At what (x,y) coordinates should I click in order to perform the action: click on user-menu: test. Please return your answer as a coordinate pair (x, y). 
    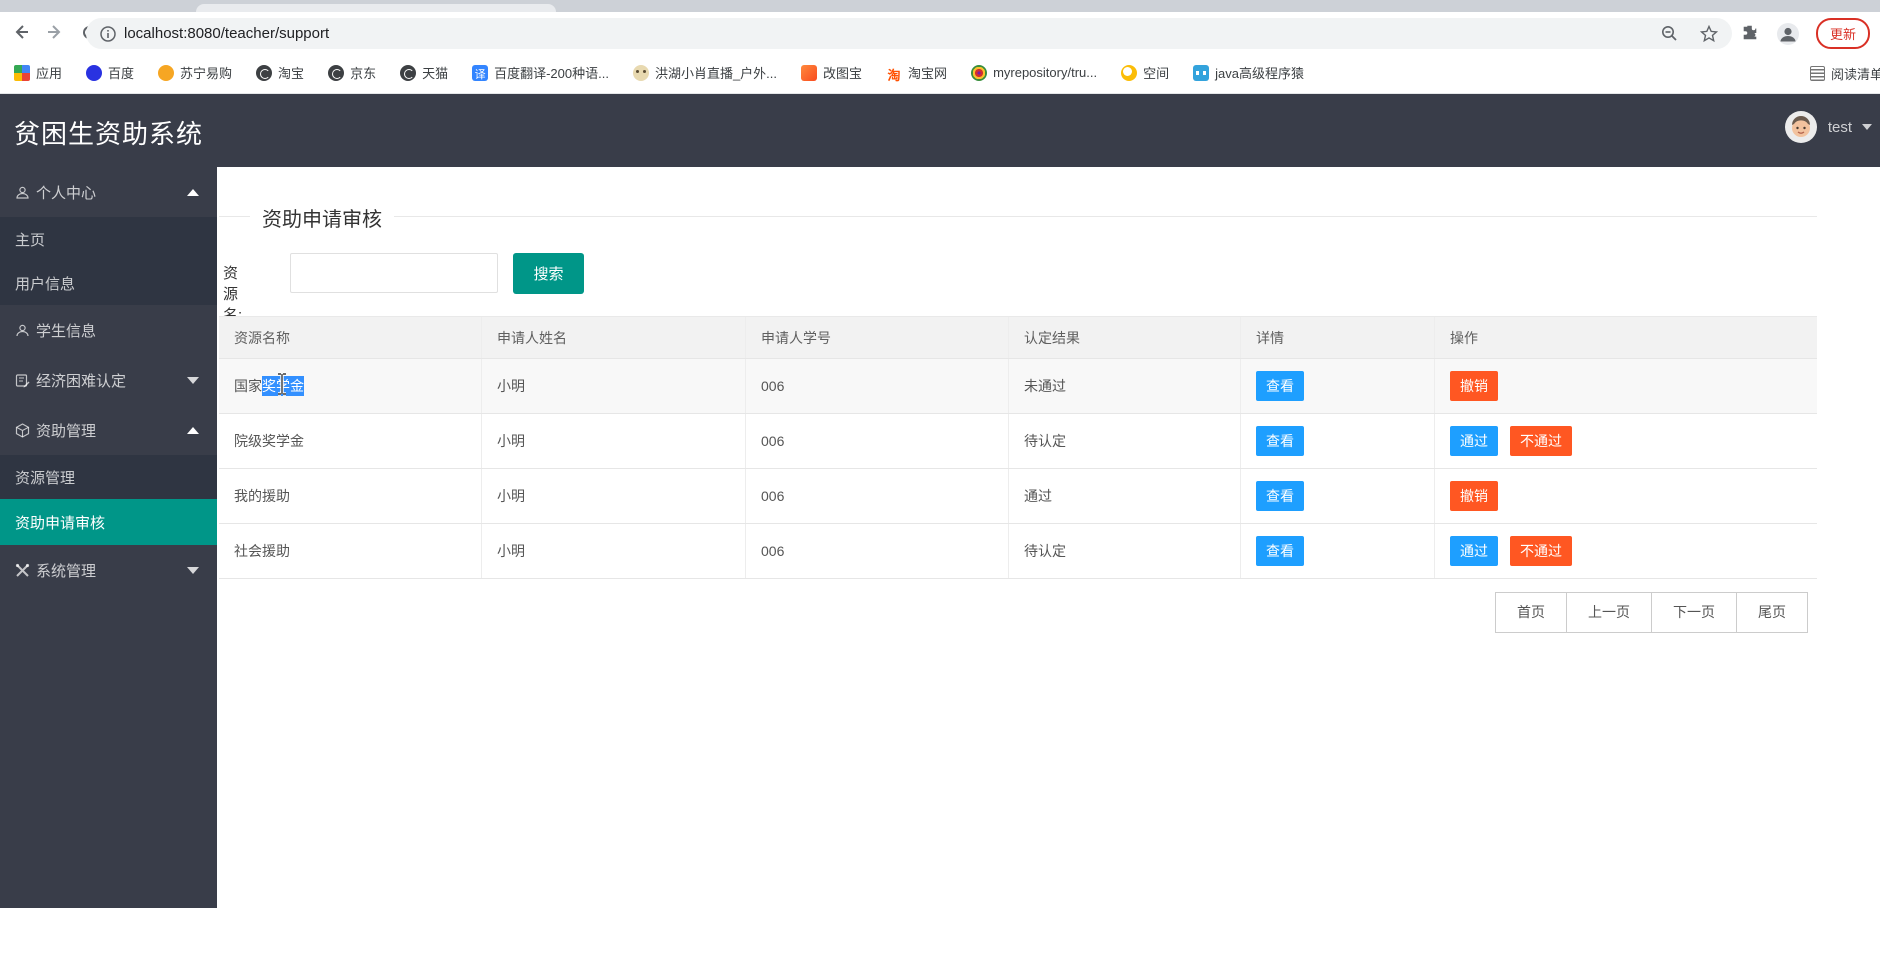
    Looking at the image, I should click on (1828, 127).